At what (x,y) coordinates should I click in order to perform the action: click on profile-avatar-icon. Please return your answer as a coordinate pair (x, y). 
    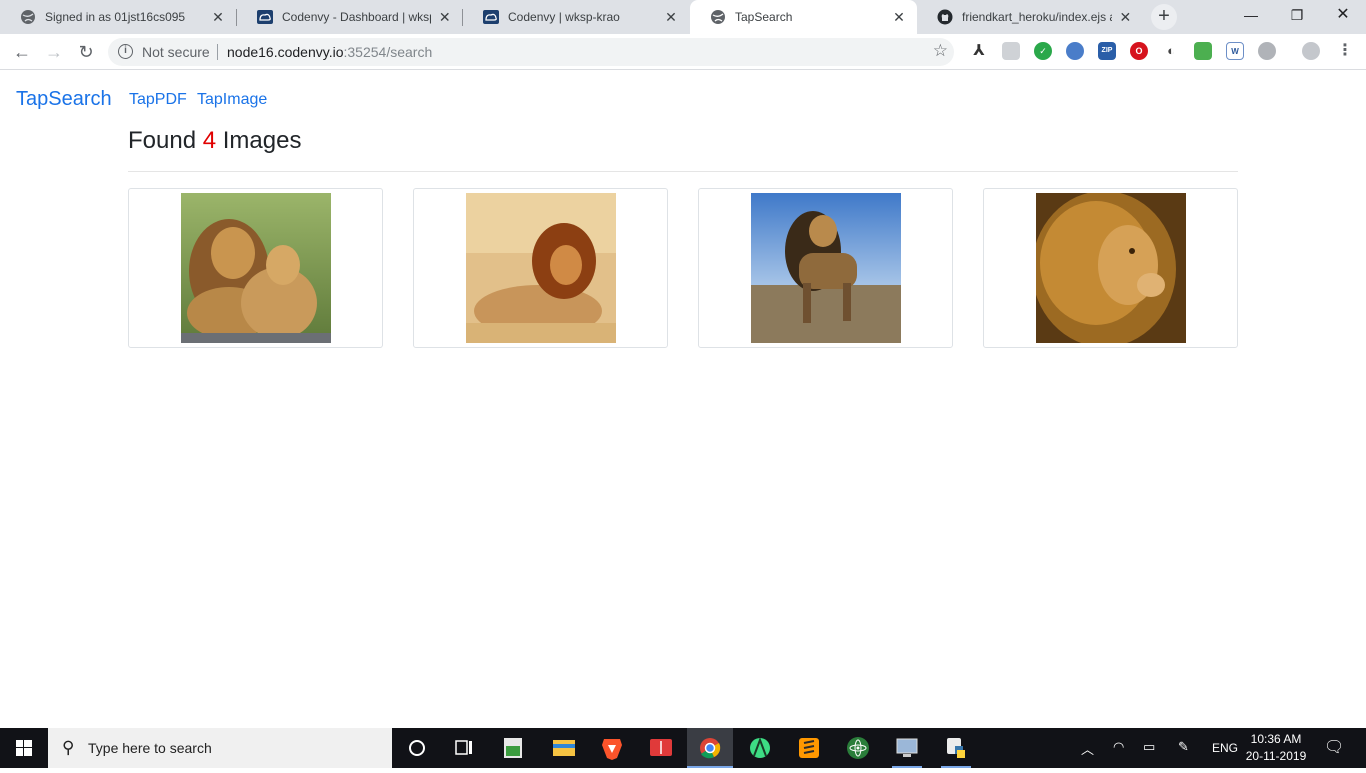
    Looking at the image, I should click on (1311, 51).